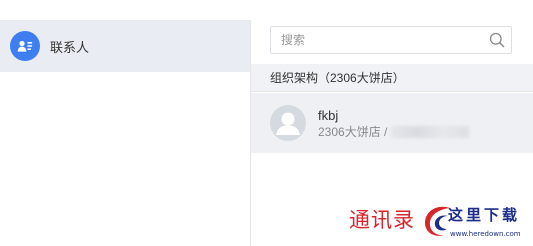 This screenshot has width=533, height=246. I want to click on org-structure-header: 组织架构（2306大饼店）, so click(392, 78).